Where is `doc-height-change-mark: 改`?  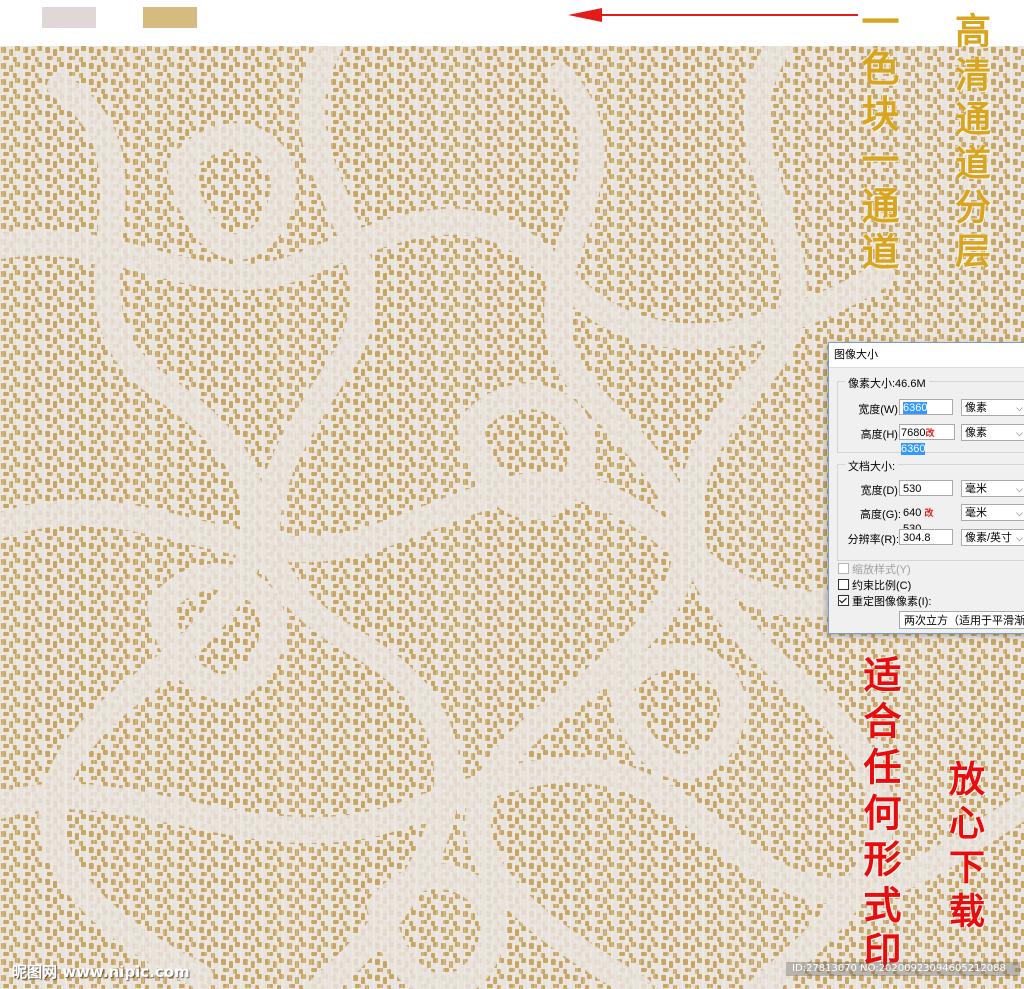
doc-height-change-mark: 改 is located at coordinates (929, 513).